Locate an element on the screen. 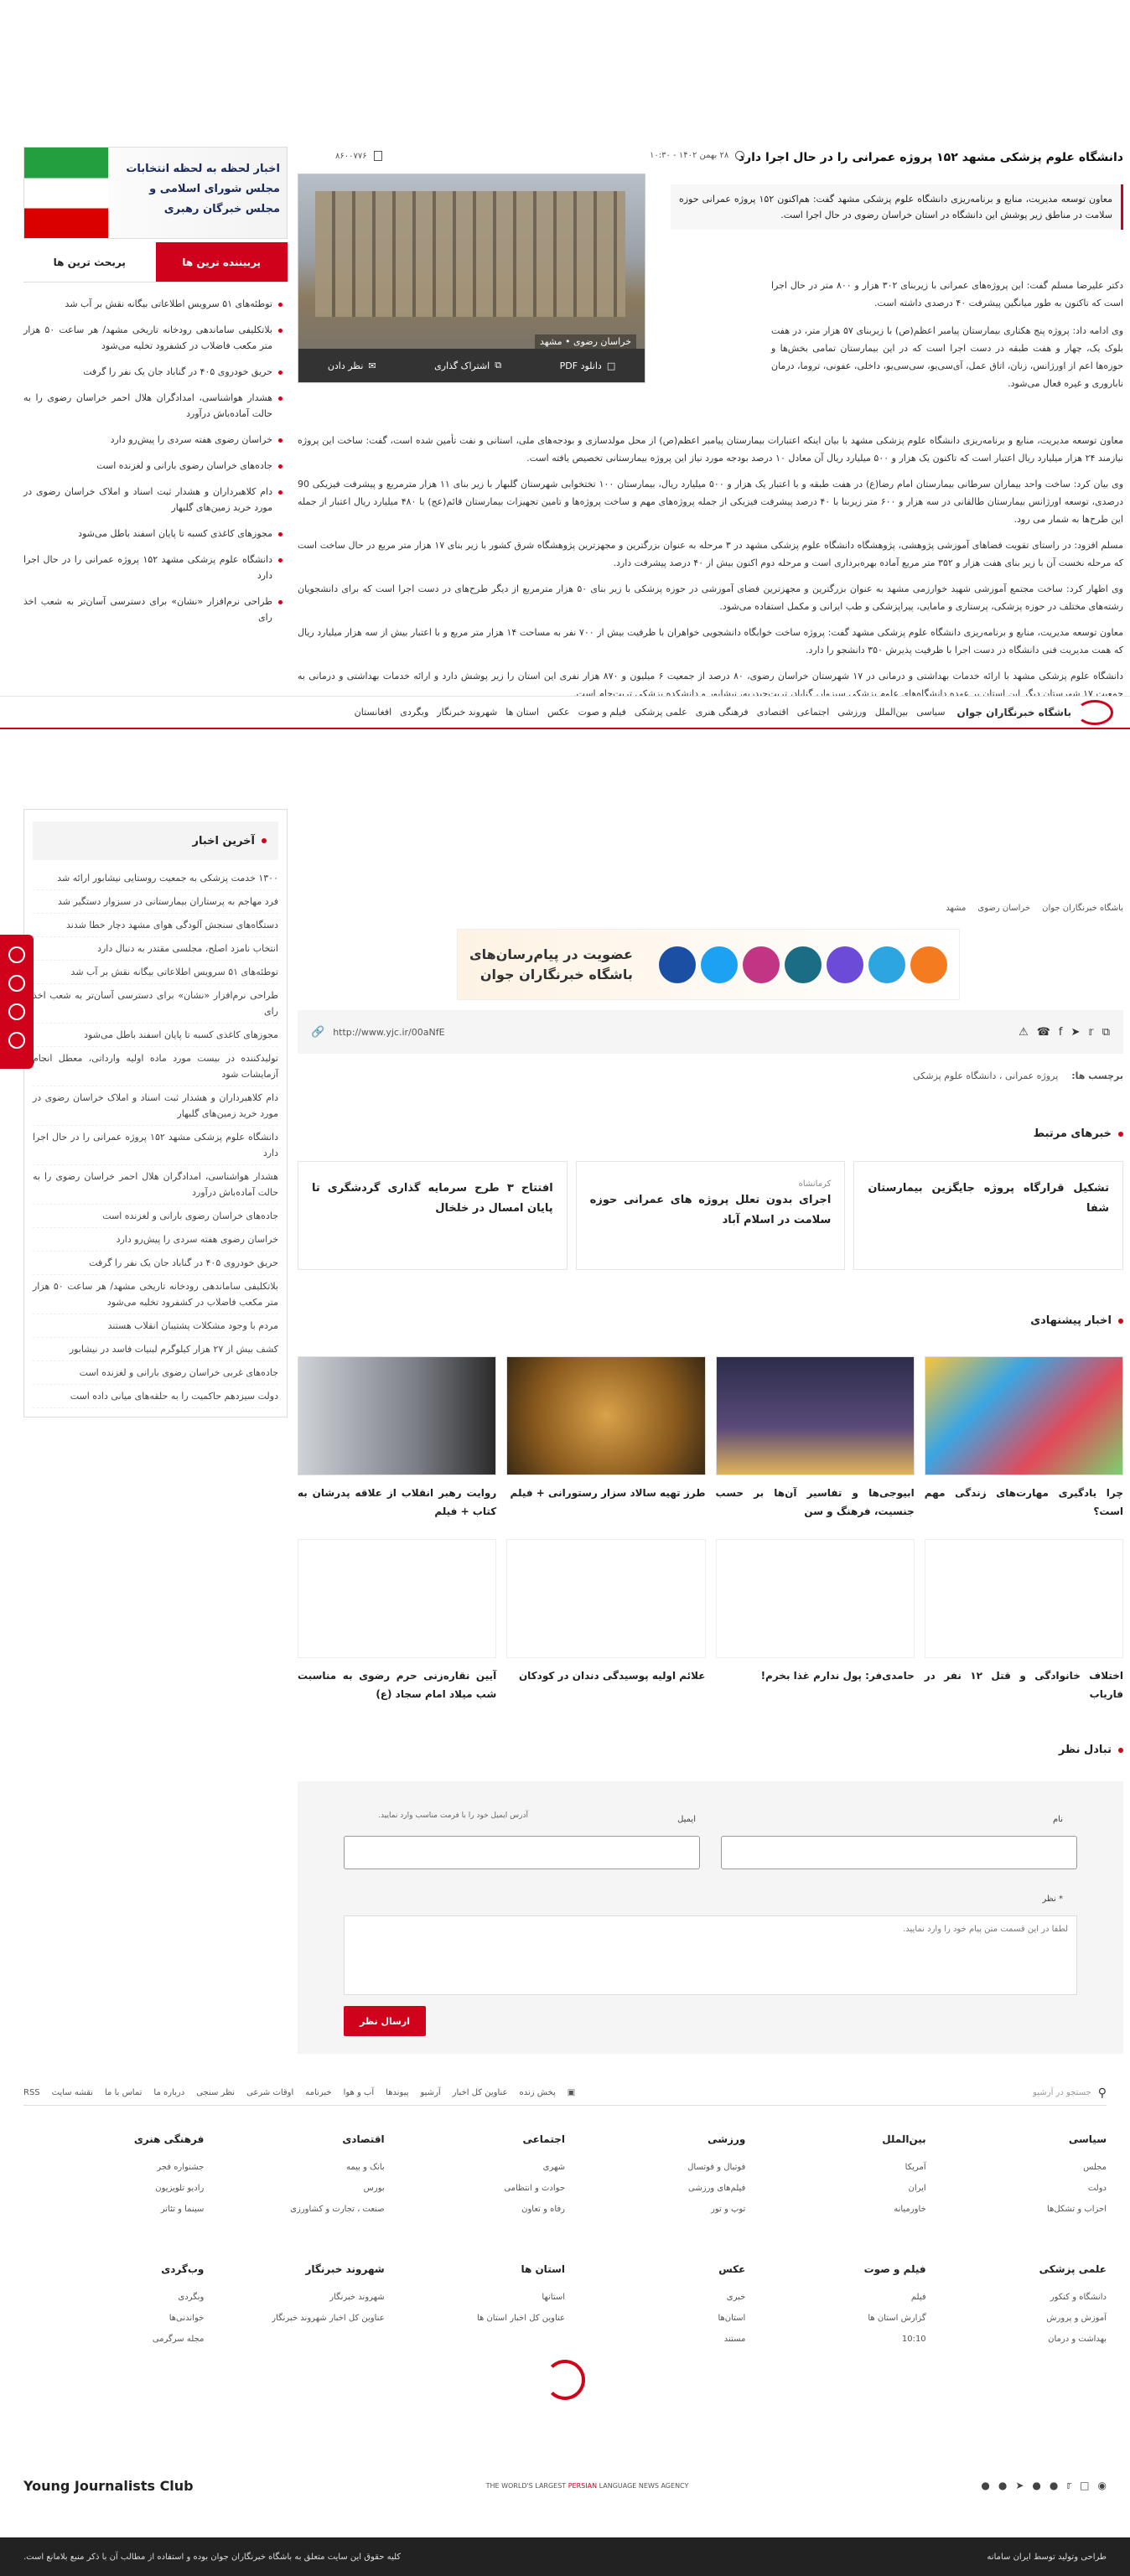 The width and height of the screenshot is (1130, 2576). nav-item: علمی پزشکی is located at coordinates (661, 712).